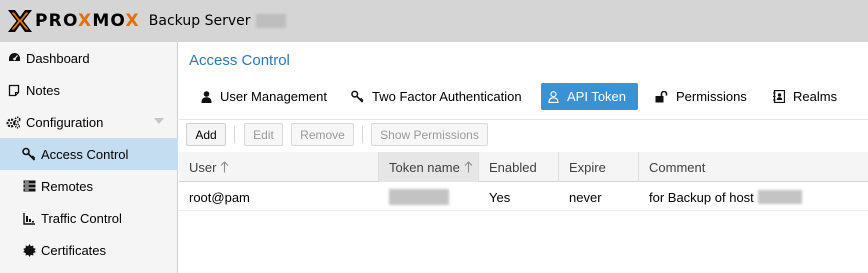 This screenshot has height=273, width=868. I want to click on sidebar-item-traffic-control: Traffic Control, so click(89, 218).